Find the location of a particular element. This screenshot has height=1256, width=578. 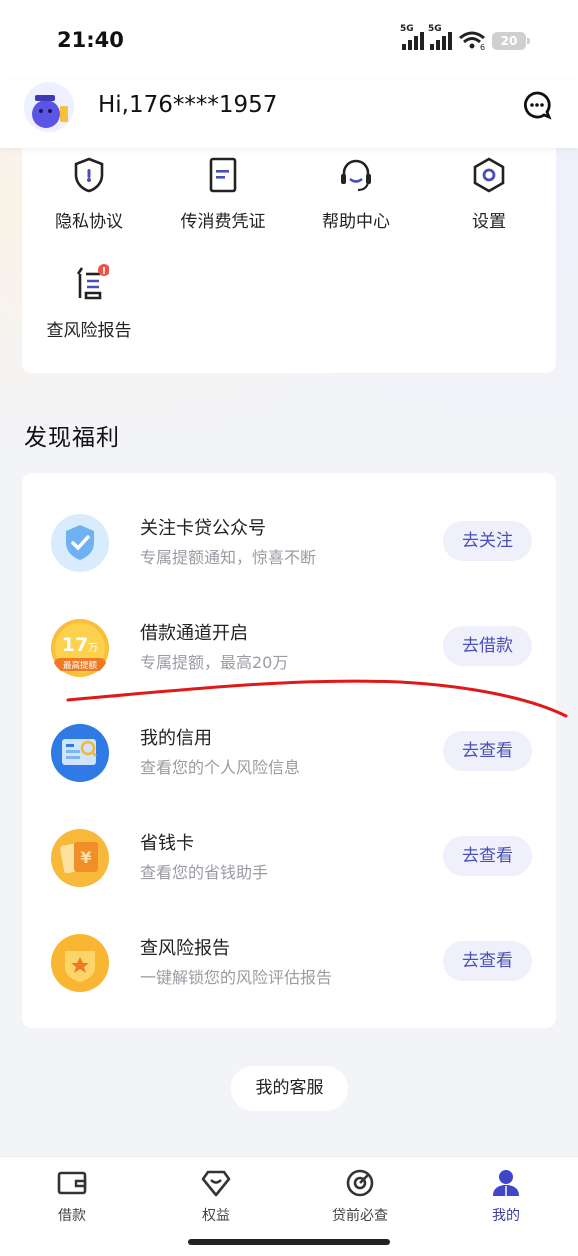

status-icons: 5G 5G 6 20 is located at coordinates (465, 37).